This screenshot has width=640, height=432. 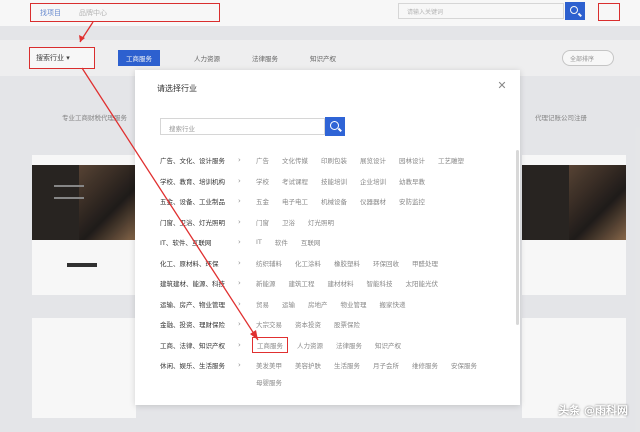 I want to click on subcategory-item: 安防监控, so click(x=412, y=201).